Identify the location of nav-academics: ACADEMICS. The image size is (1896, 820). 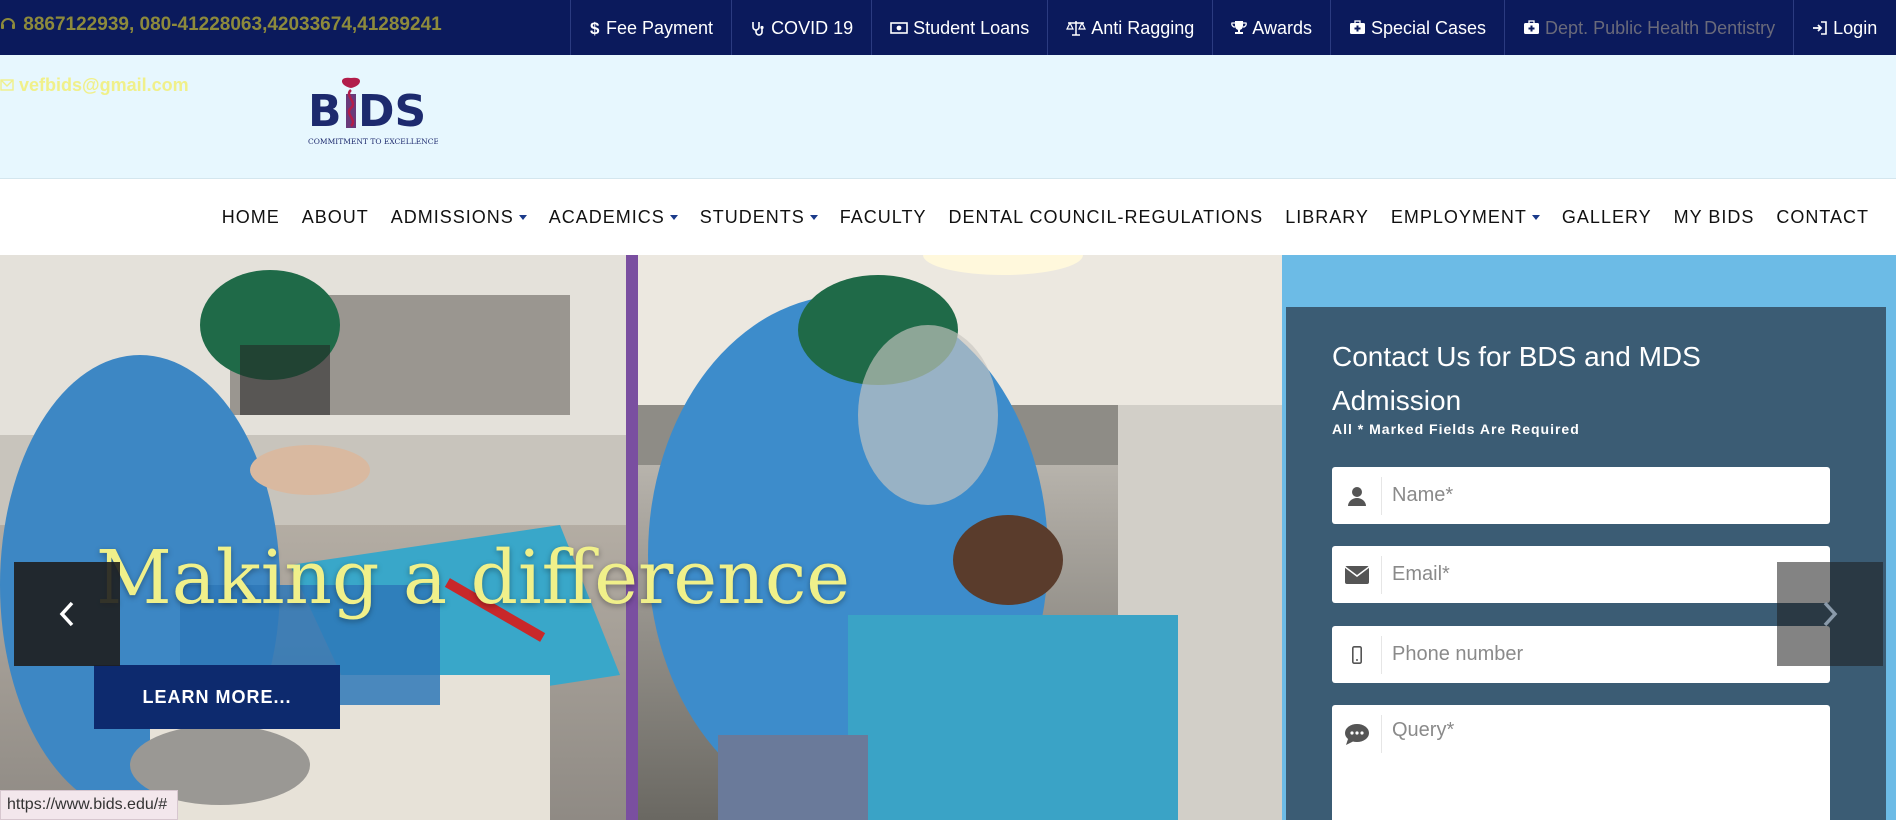
(613, 217).